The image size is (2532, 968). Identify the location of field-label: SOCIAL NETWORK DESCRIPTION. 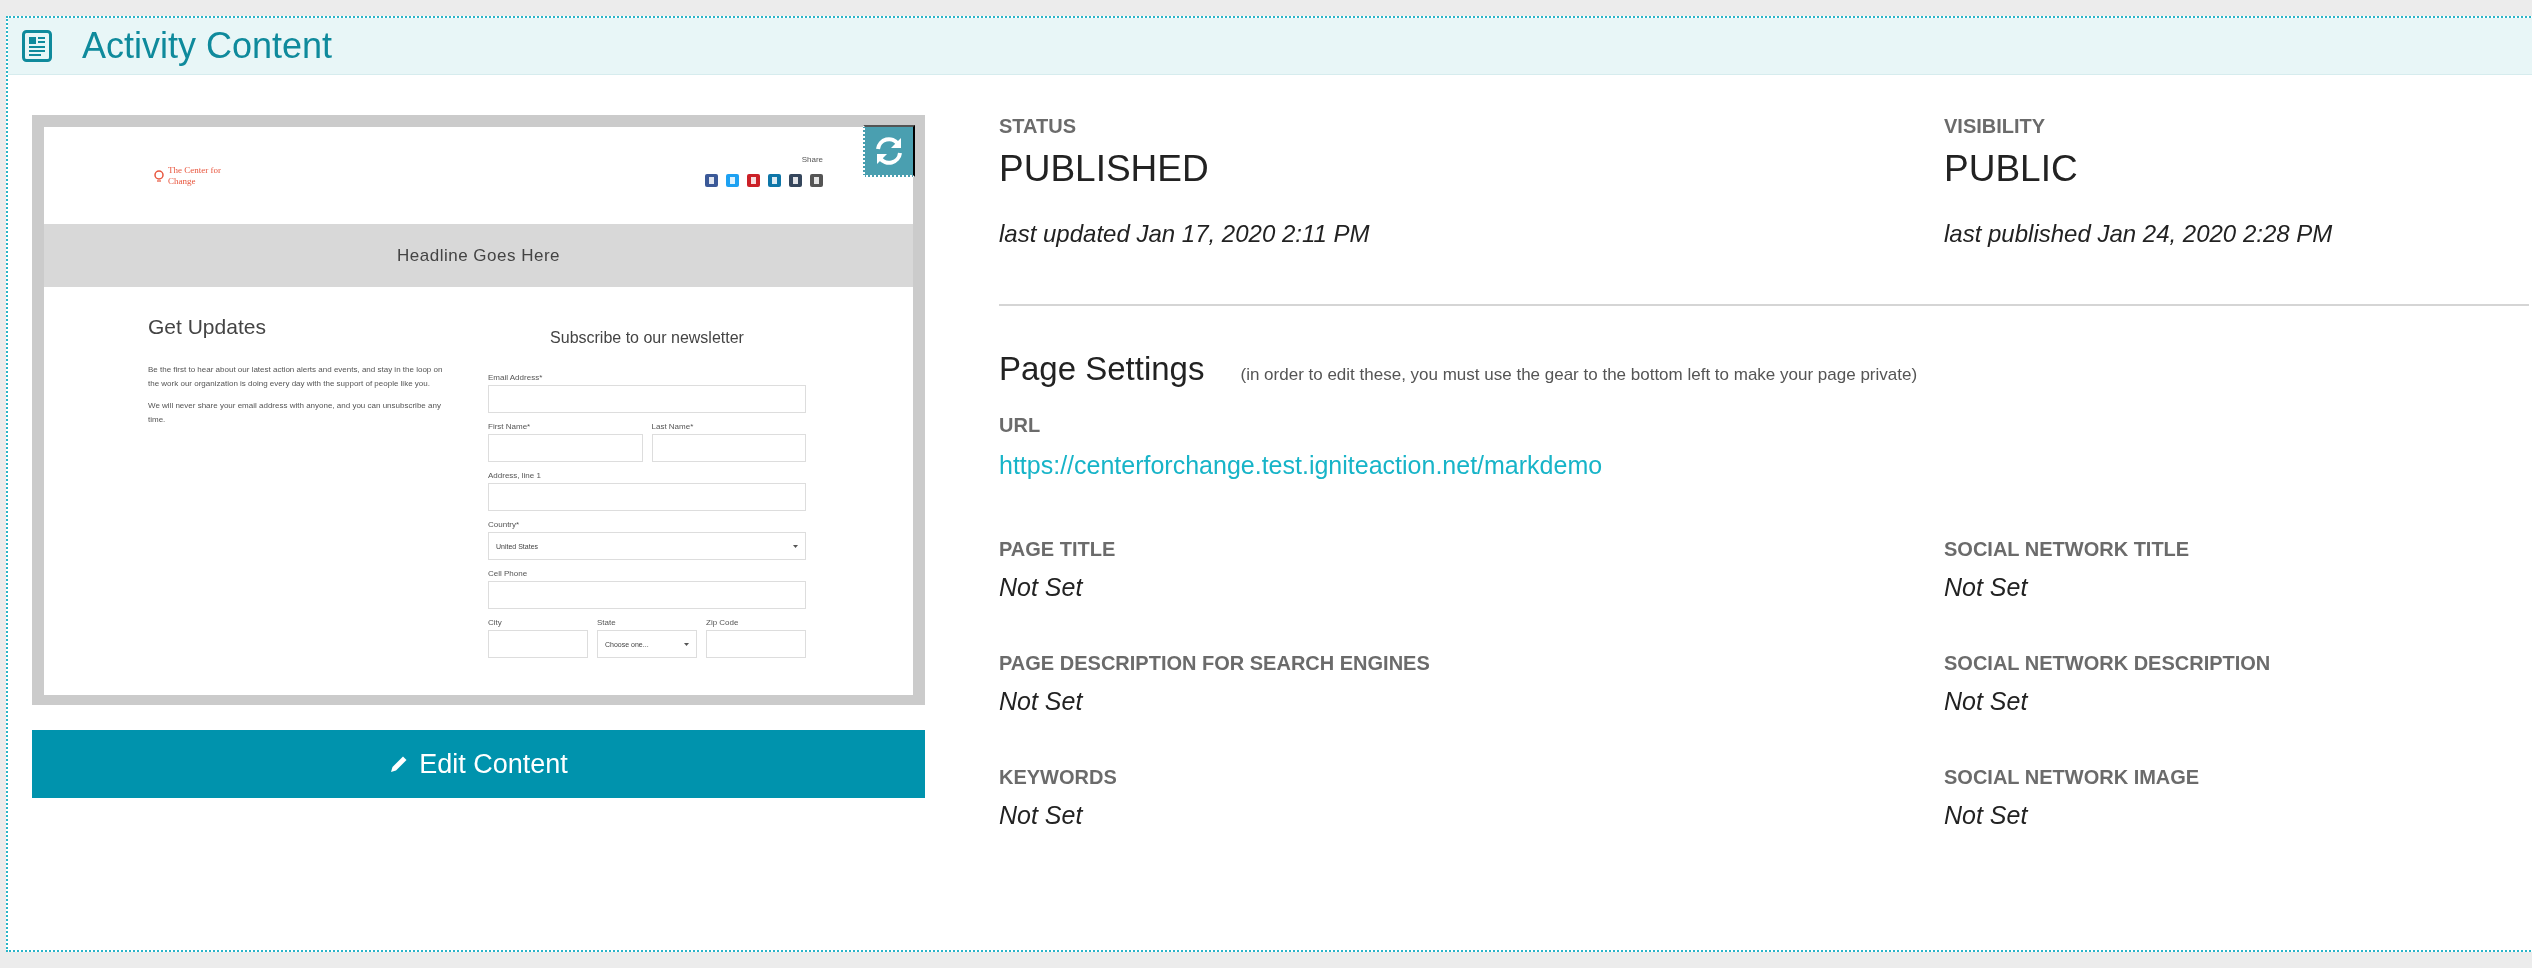
(2108, 663).